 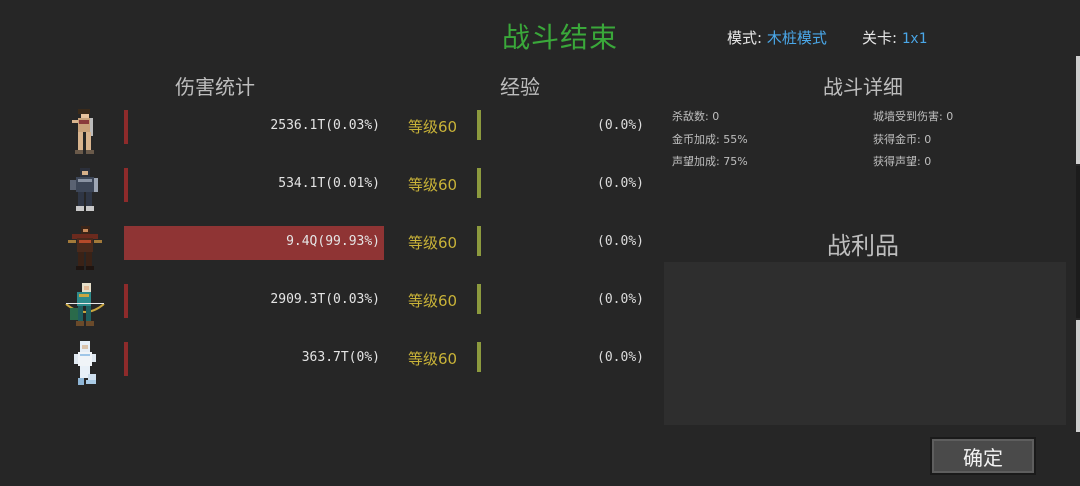 I want to click on gold-bonus: 金币加成: 55%, so click(x=710, y=139).